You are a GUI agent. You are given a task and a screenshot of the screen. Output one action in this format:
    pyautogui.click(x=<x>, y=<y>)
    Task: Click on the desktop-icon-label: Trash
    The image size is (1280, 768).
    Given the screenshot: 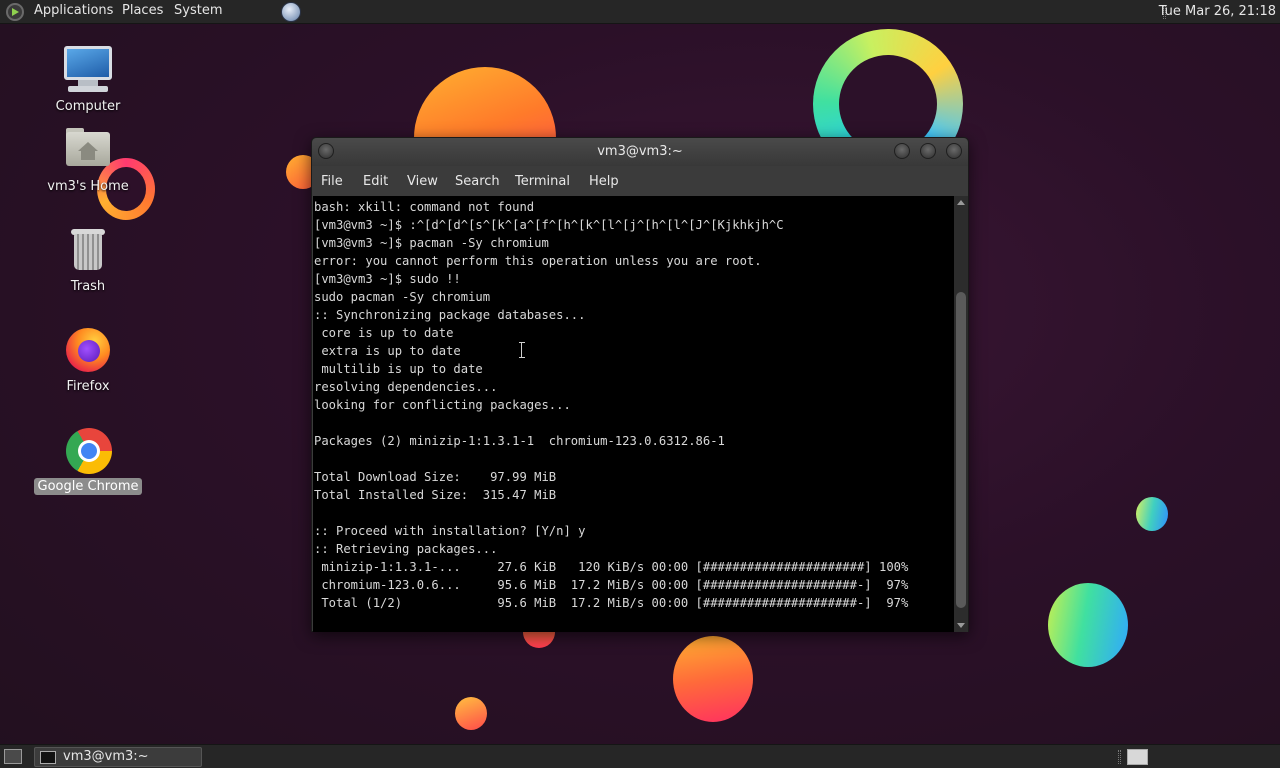 What is the action you would take?
    pyautogui.click(x=88, y=286)
    